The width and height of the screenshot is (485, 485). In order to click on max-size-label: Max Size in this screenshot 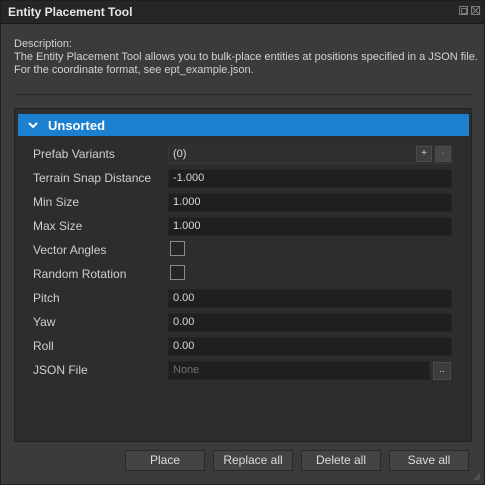, I will do `click(58, 226)`.